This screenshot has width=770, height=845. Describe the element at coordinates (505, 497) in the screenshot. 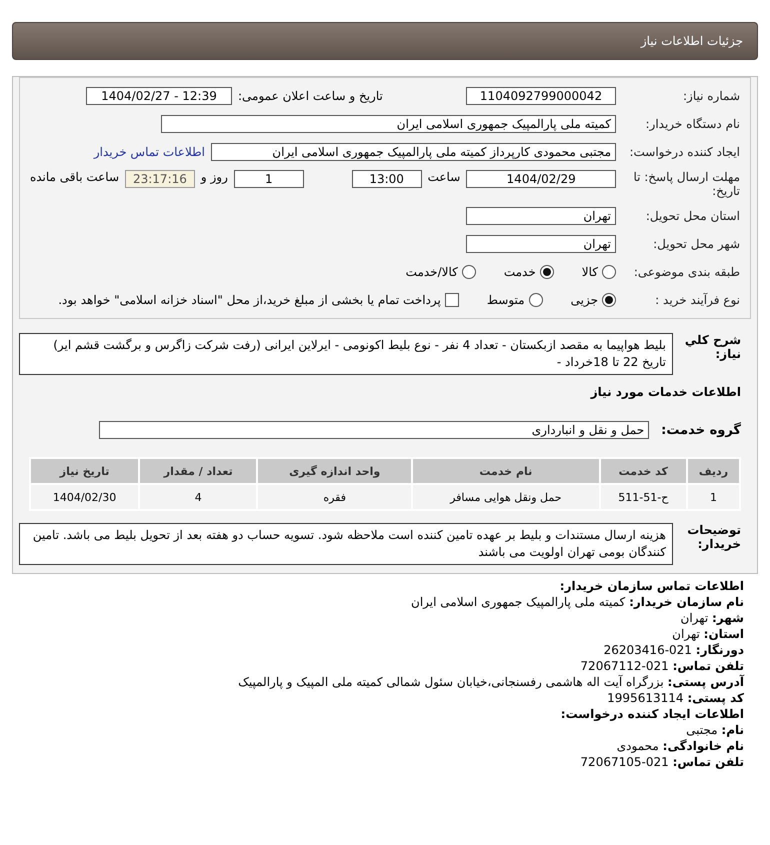

I see `table-cell: حمل ونقل هوایی مسافر` at that location.